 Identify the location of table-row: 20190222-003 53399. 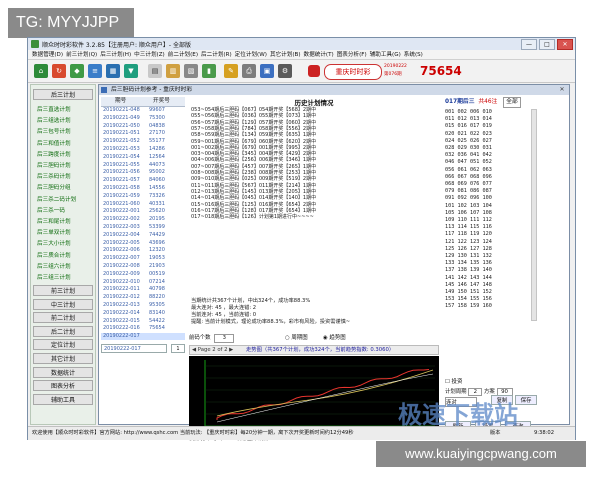
(143, 227).